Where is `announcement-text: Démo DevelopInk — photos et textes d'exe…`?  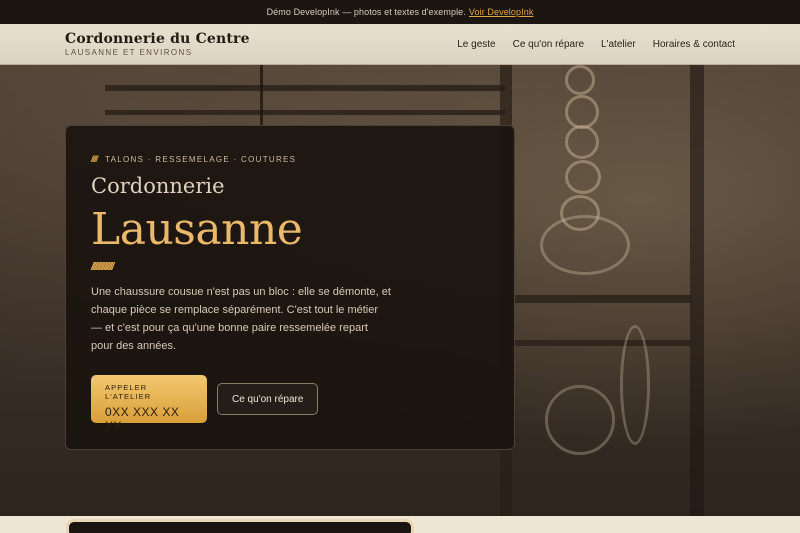
announcement-text: Démo DevelopInk — photos et textes d'exe… is located at coordinates (366, 12).